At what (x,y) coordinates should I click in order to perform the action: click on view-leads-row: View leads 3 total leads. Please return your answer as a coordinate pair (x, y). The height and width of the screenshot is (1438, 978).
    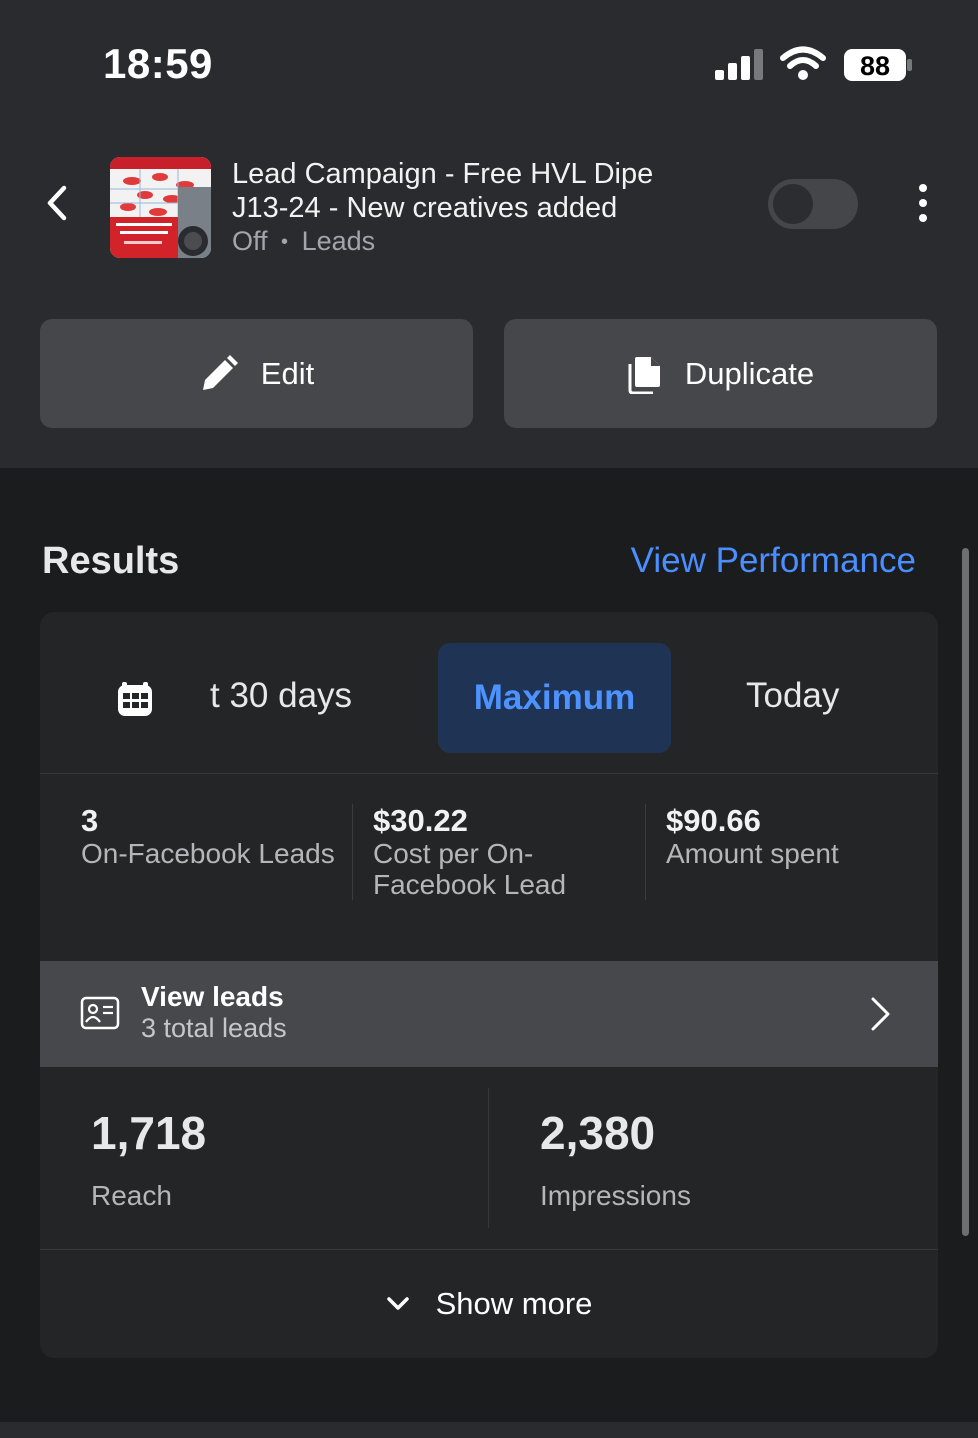
    Looking at the image, I should click on (489, 1014).